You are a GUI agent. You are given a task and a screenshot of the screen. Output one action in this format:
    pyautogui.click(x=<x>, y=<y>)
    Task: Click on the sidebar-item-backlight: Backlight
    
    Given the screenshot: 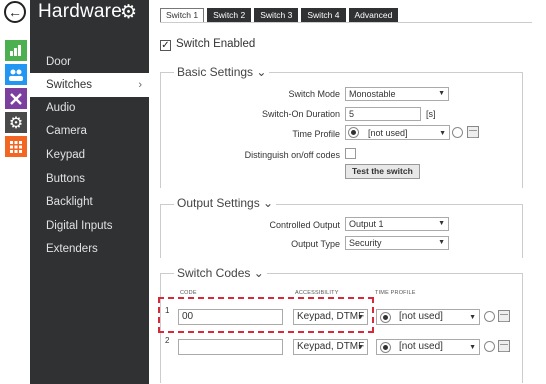 What is the action you would take?
    pyautogui.click(x=89, y=202)
    